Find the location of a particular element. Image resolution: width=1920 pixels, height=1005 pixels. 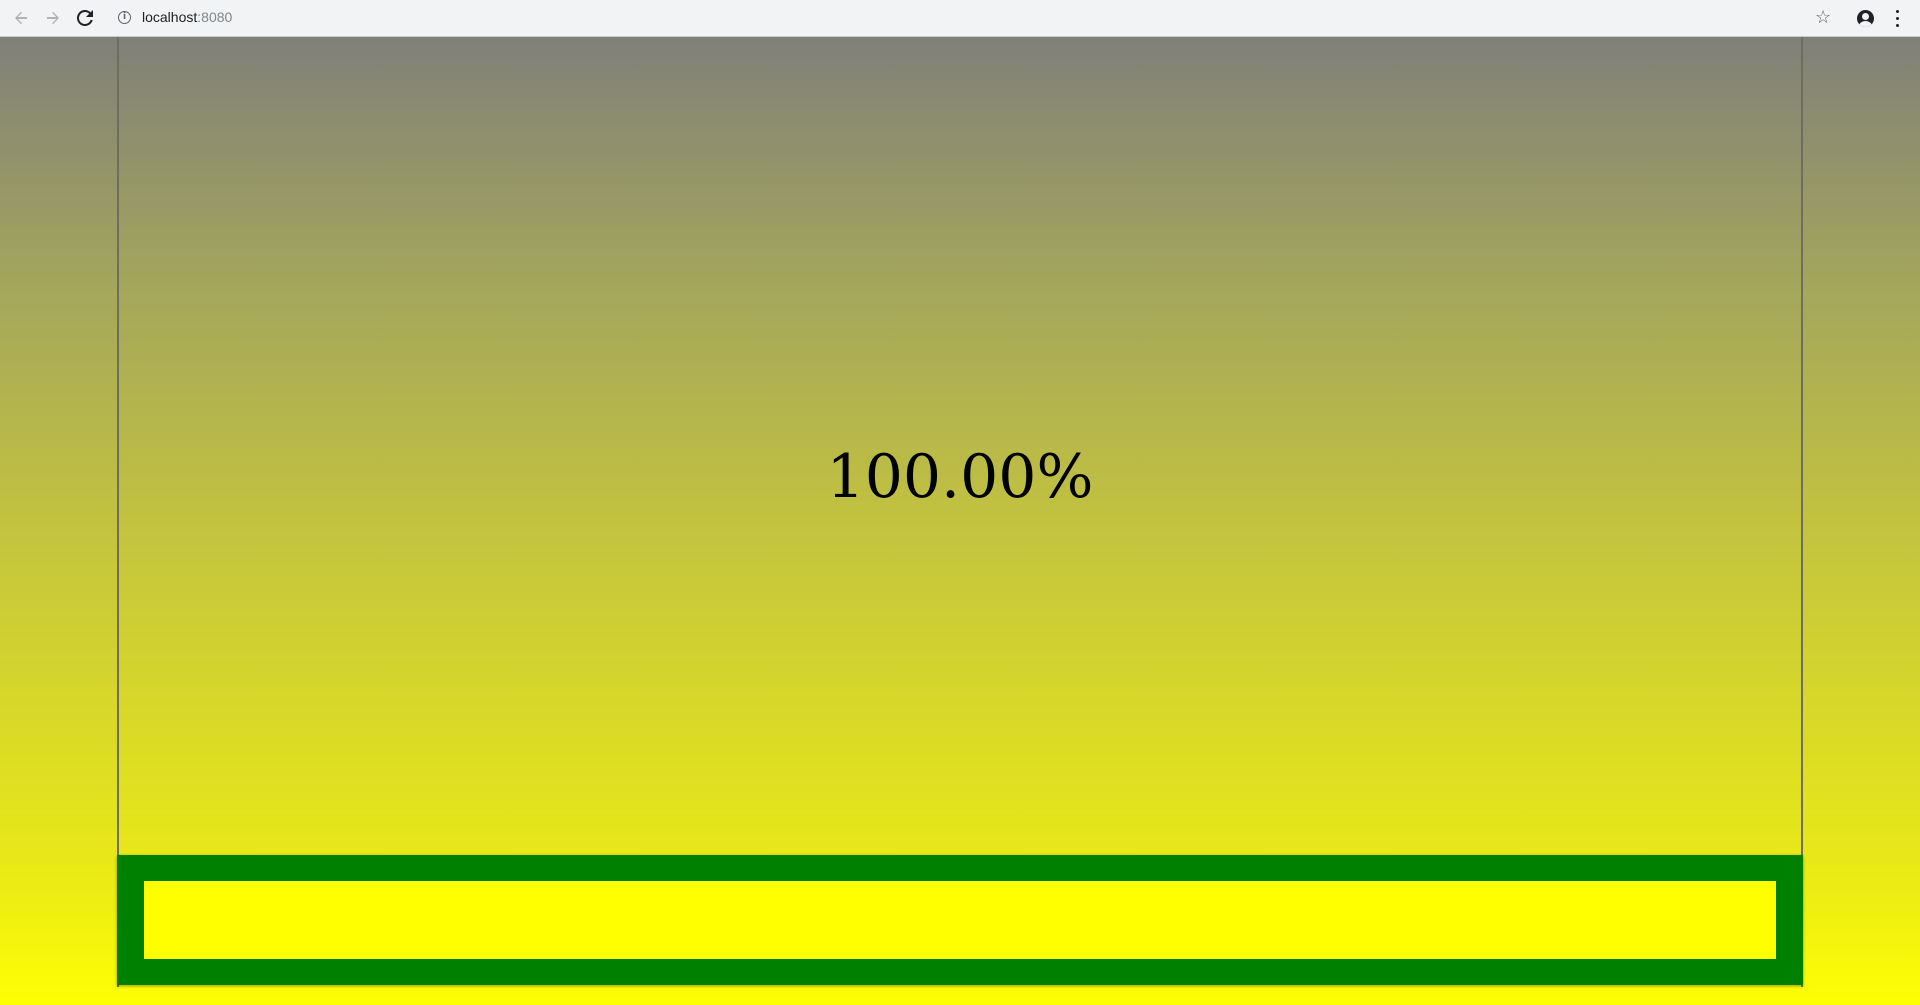

reload-icon is located at coordinates (85, 18).